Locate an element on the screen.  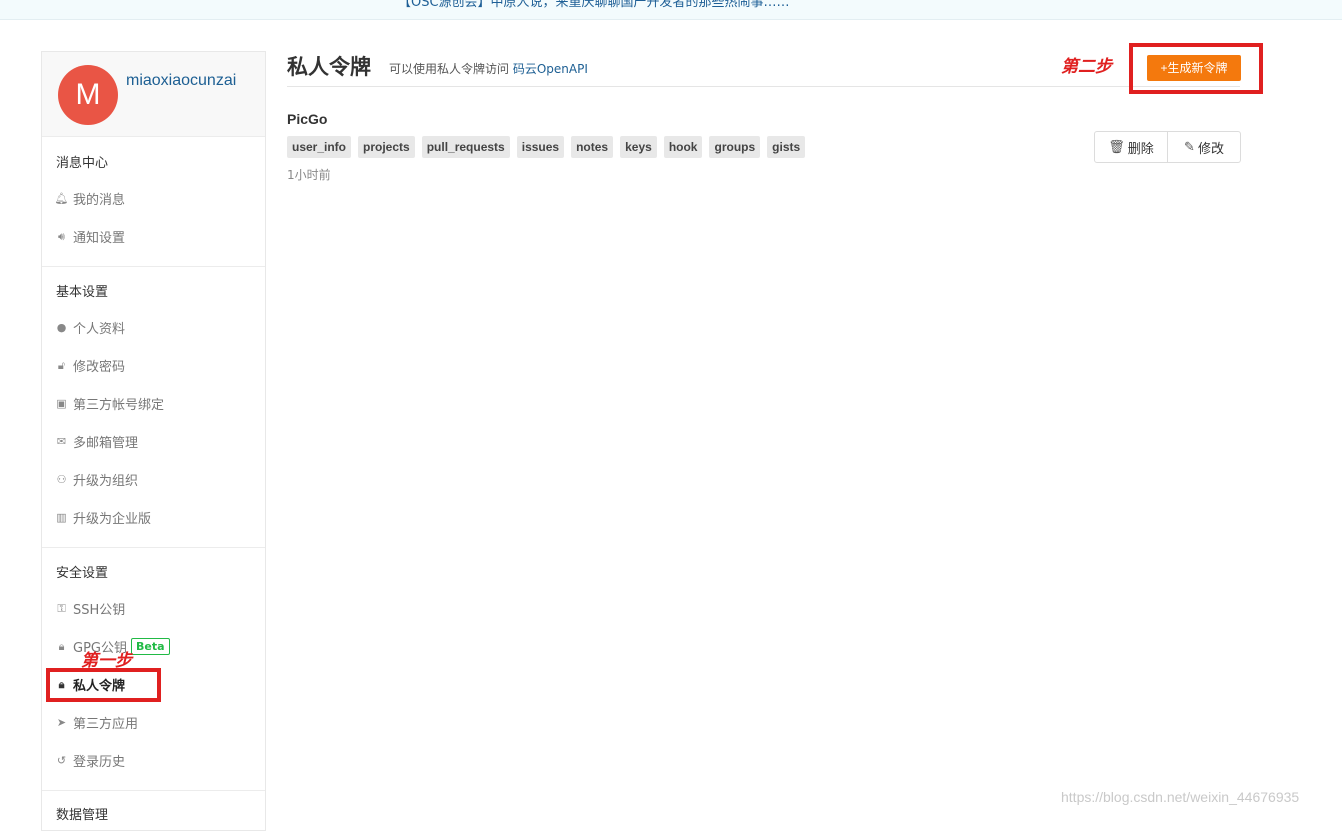
profile-card: M miaoxiaocunzai is located at coordinates (153, 94).